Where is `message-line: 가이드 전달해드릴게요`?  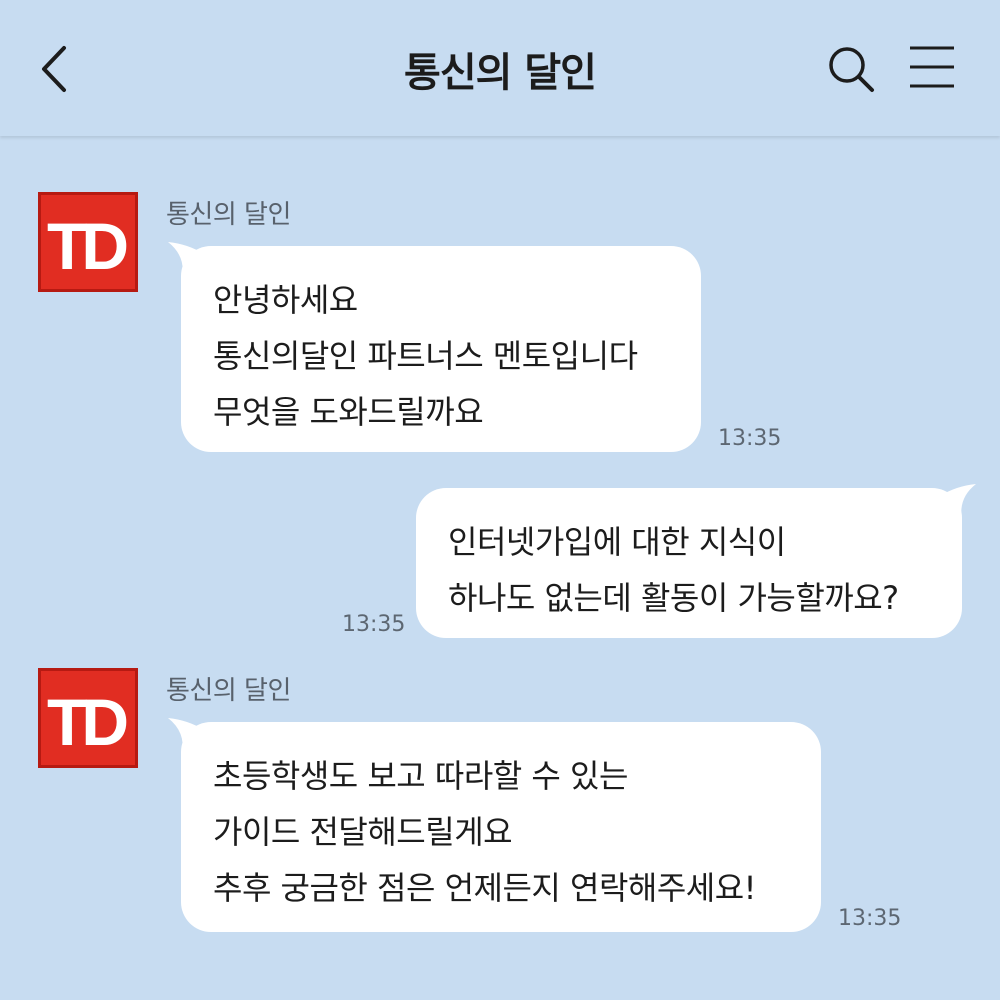 message-line: 가이드 전달해드릴게요 is located at coordinates (363, 832).